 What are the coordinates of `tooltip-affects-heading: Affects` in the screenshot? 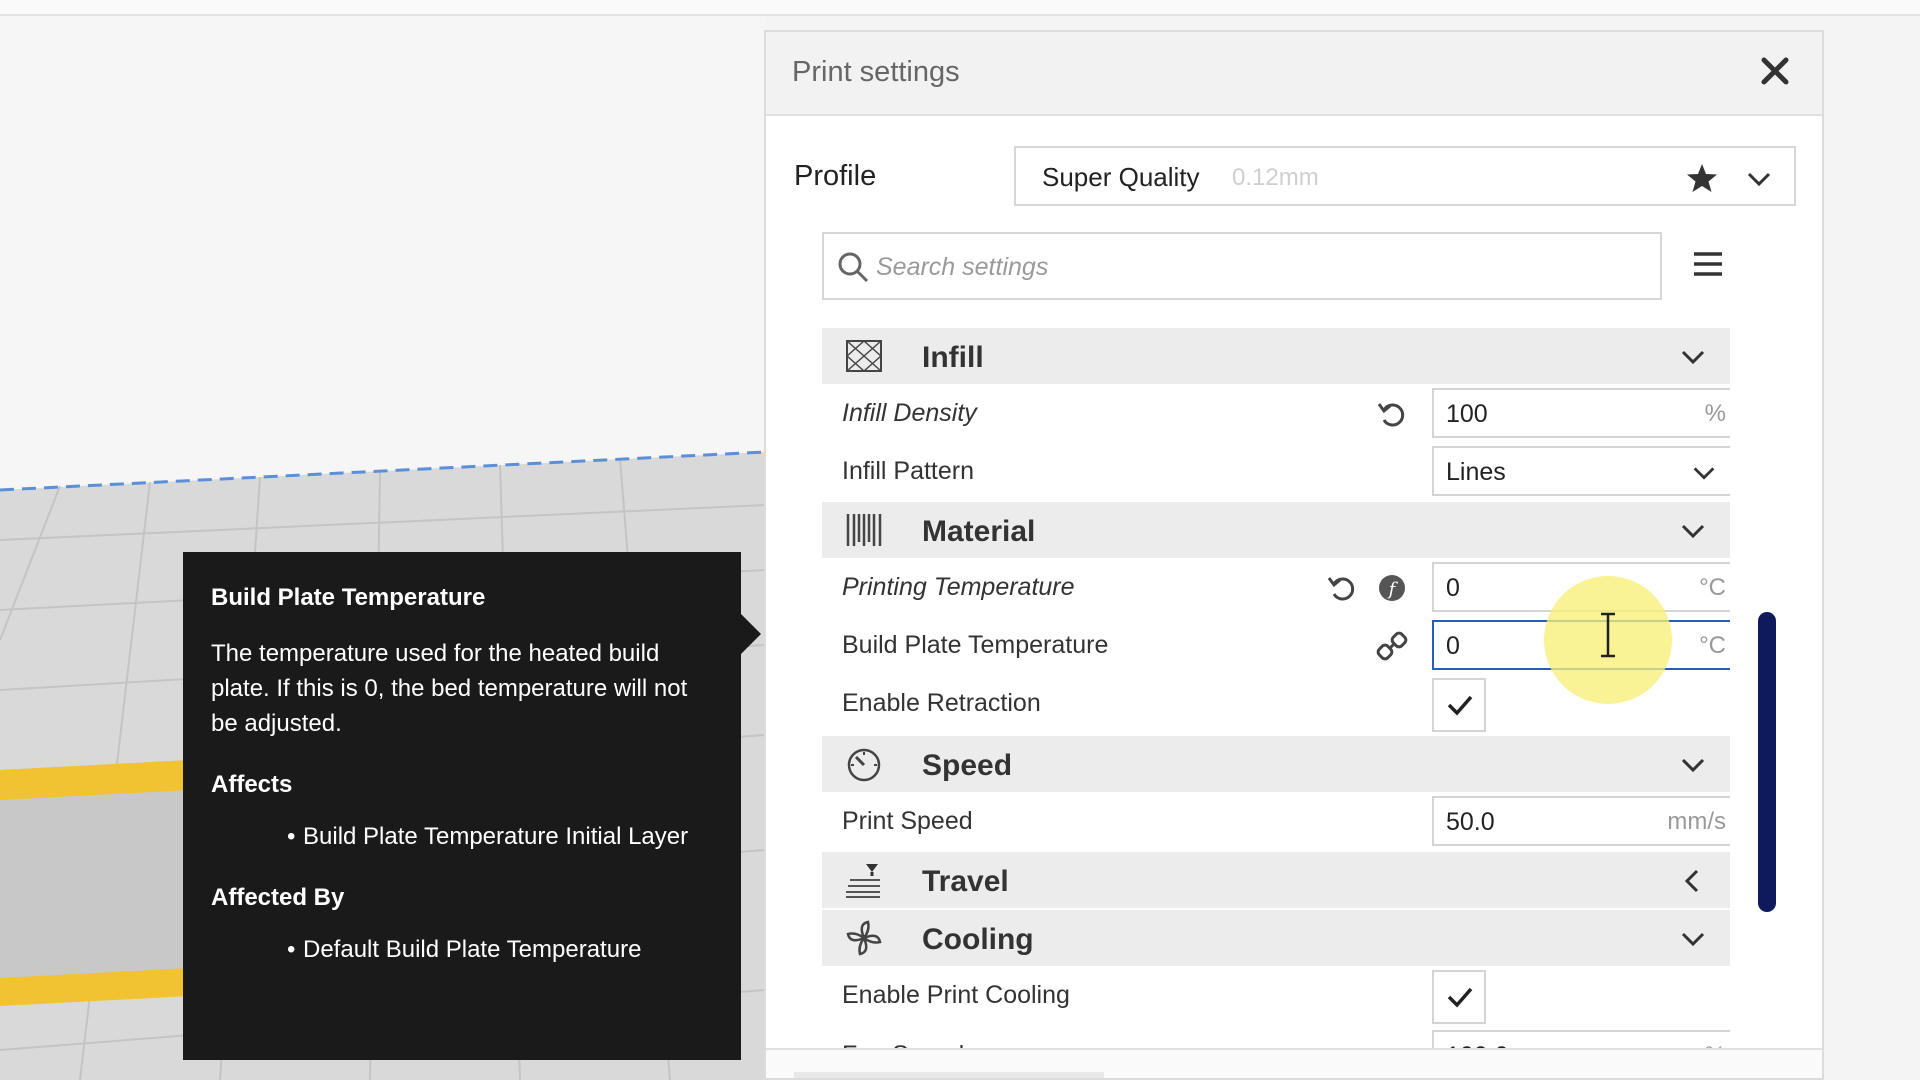 It's located at (252, 784).